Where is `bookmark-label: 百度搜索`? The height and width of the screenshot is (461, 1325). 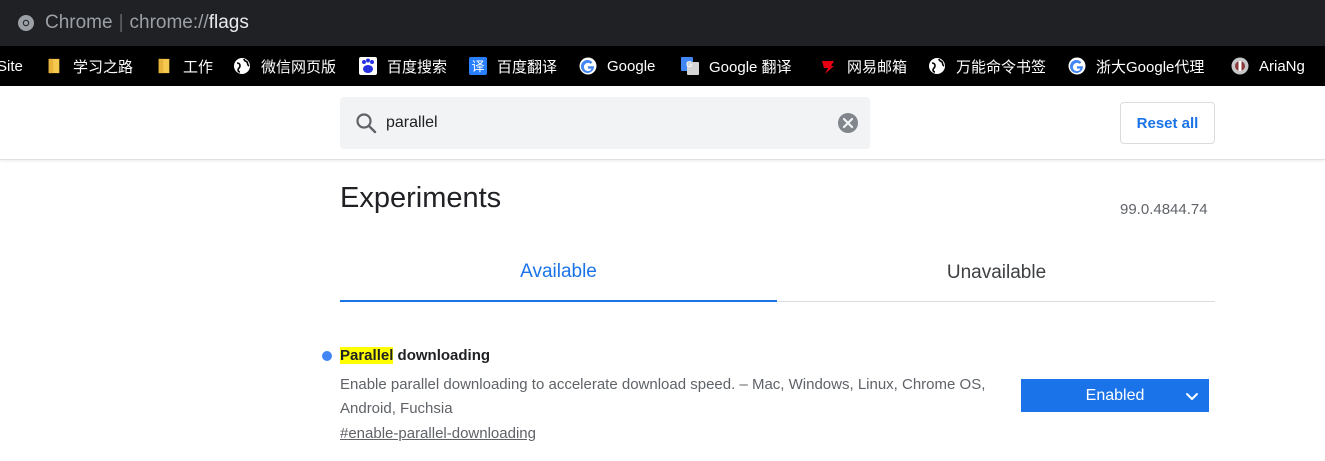 bookmark-label: 百度搜索 is located at coordinates (417, 67).